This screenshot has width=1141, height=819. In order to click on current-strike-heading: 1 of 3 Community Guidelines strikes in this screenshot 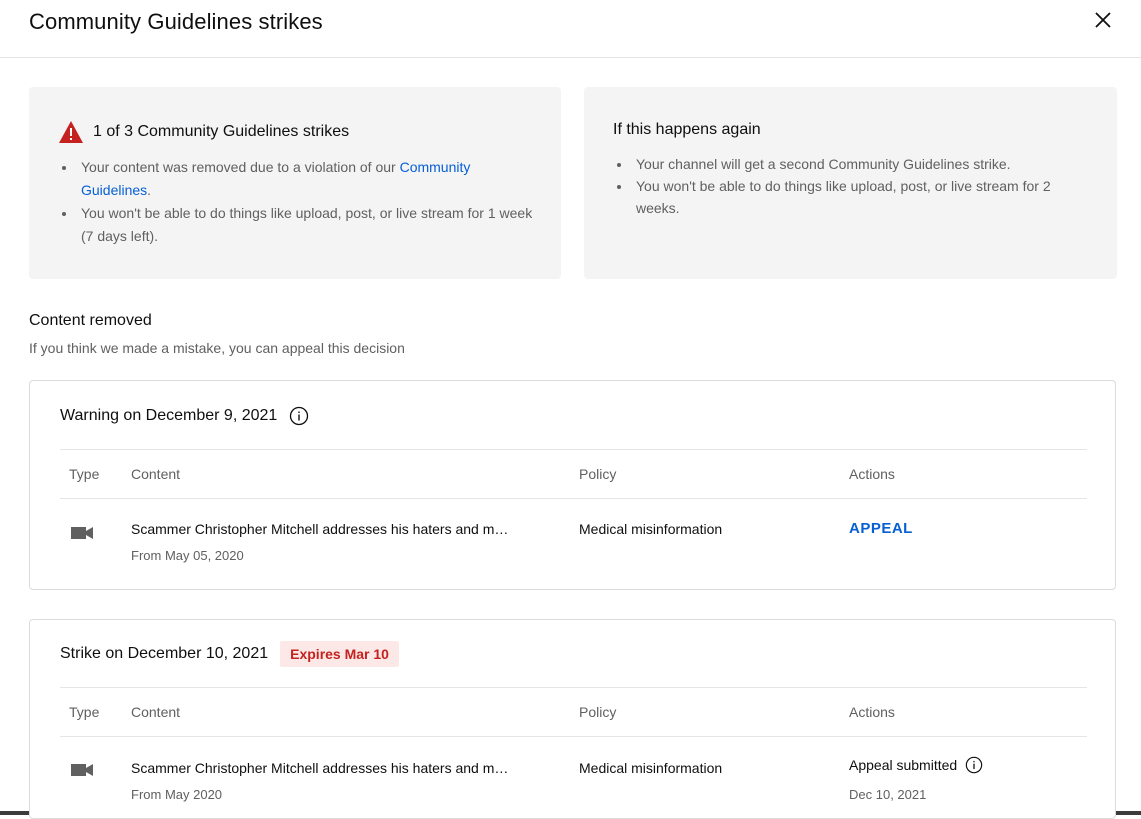, I will do `click(203, 132)`.